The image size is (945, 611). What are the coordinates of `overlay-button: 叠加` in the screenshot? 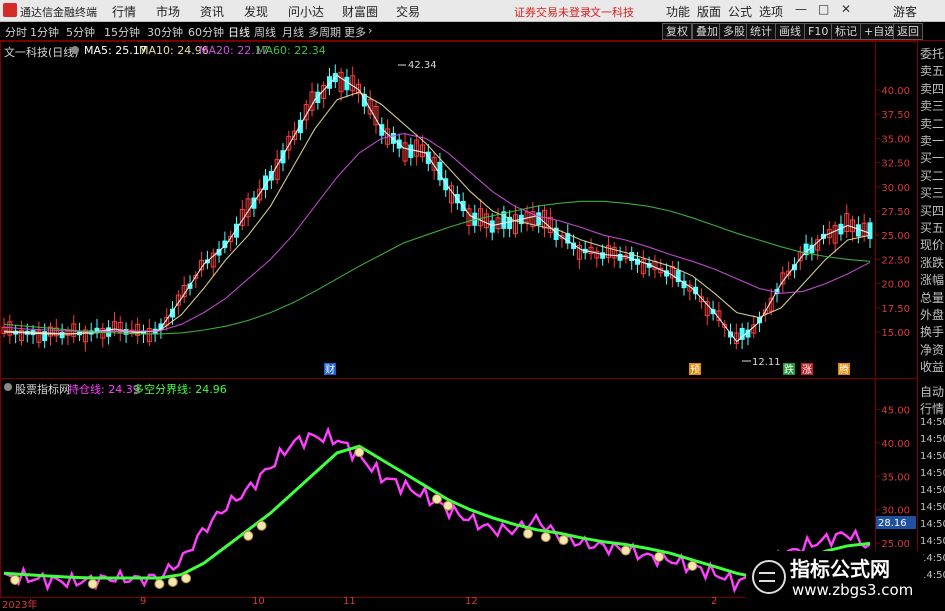 It's located at (707, 31).